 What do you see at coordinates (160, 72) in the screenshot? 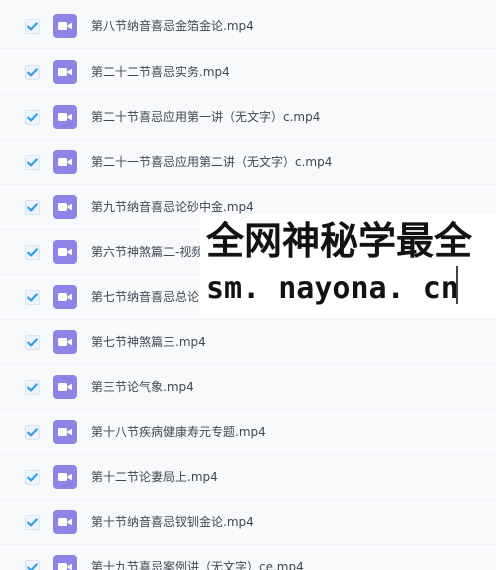
I see `file-name: 第二十二节喜忌实务.mp4` at bounding box center [160, 72].